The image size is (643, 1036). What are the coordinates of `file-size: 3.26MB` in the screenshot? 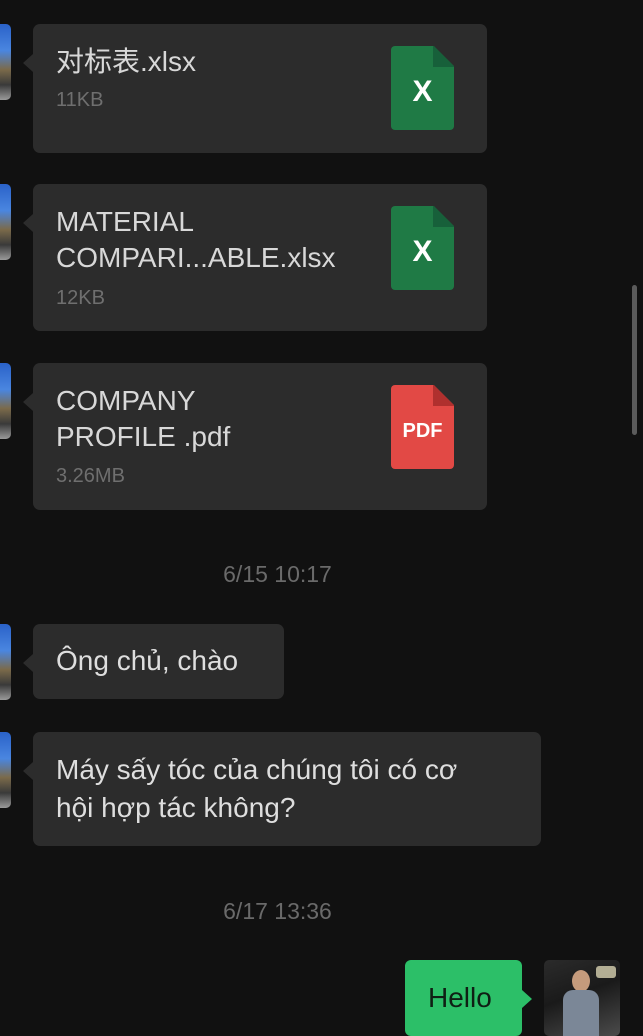 It's located at (90, 476).